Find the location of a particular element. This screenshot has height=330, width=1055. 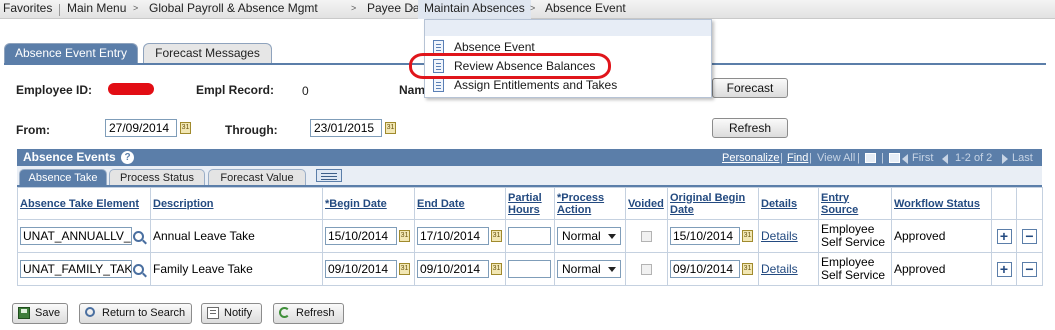

menu-item-assign-entitlements: Assign Entitlements and Takes is located at coordinates (525, 85).